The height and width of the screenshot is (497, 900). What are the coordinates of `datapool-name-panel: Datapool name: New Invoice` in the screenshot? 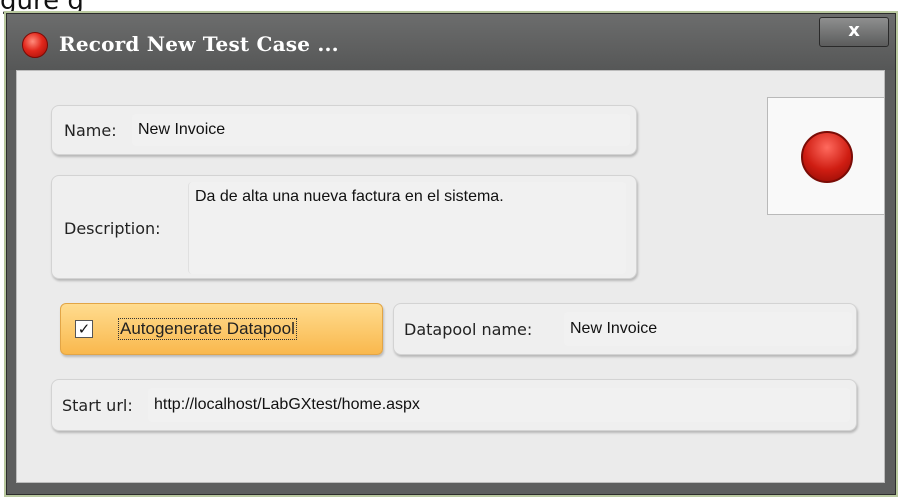 It's located at (625, 329).